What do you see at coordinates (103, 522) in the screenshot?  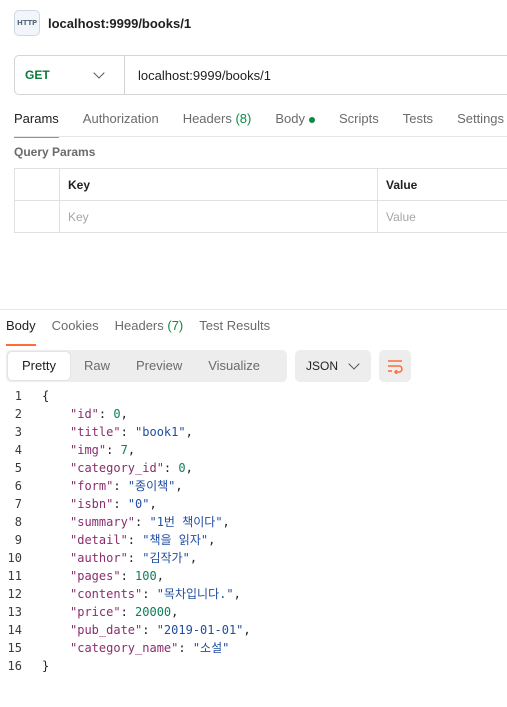 I see `json-key: "summary"` at bounding box center [103, 522].